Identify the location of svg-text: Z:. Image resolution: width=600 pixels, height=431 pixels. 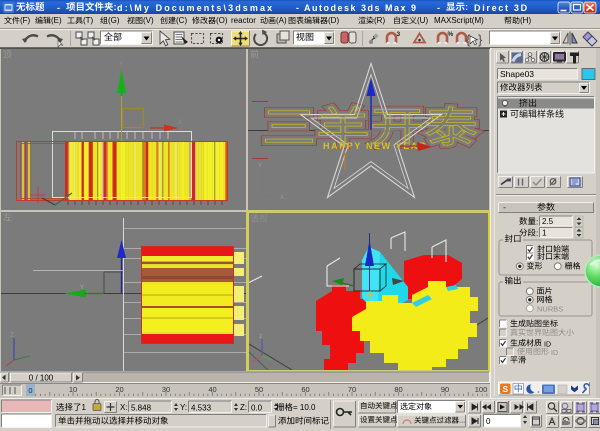
(243, 407).